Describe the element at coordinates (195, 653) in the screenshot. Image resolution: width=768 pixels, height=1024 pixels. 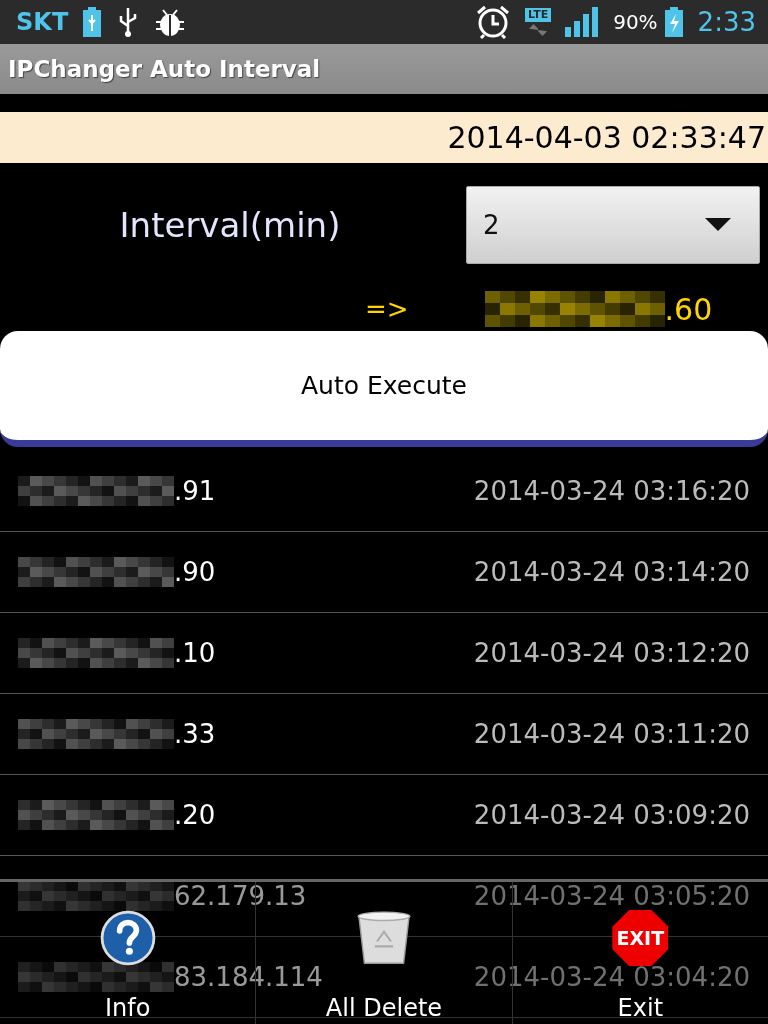
I see `ip-address: .10` at that location.